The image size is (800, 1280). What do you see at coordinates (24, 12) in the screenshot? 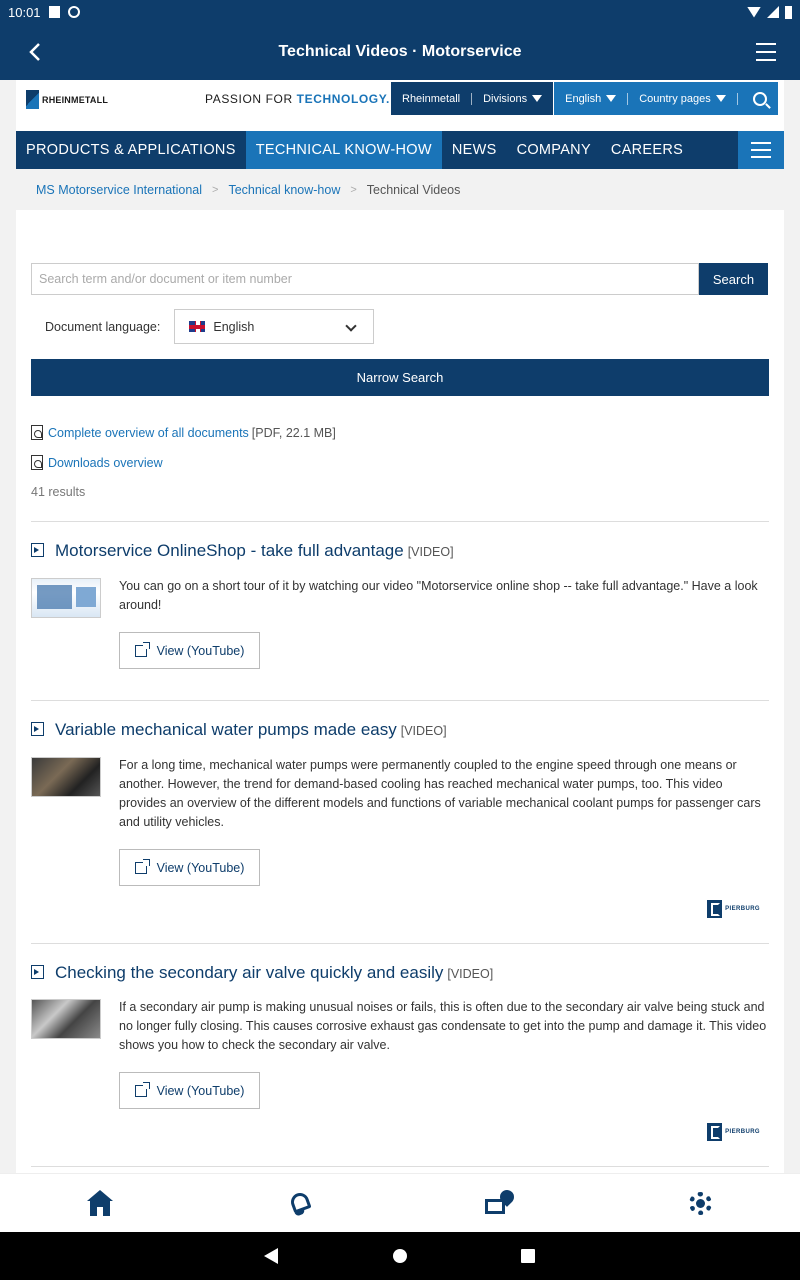
I see `status-time: 10:01` at bounding box center [24, 12].